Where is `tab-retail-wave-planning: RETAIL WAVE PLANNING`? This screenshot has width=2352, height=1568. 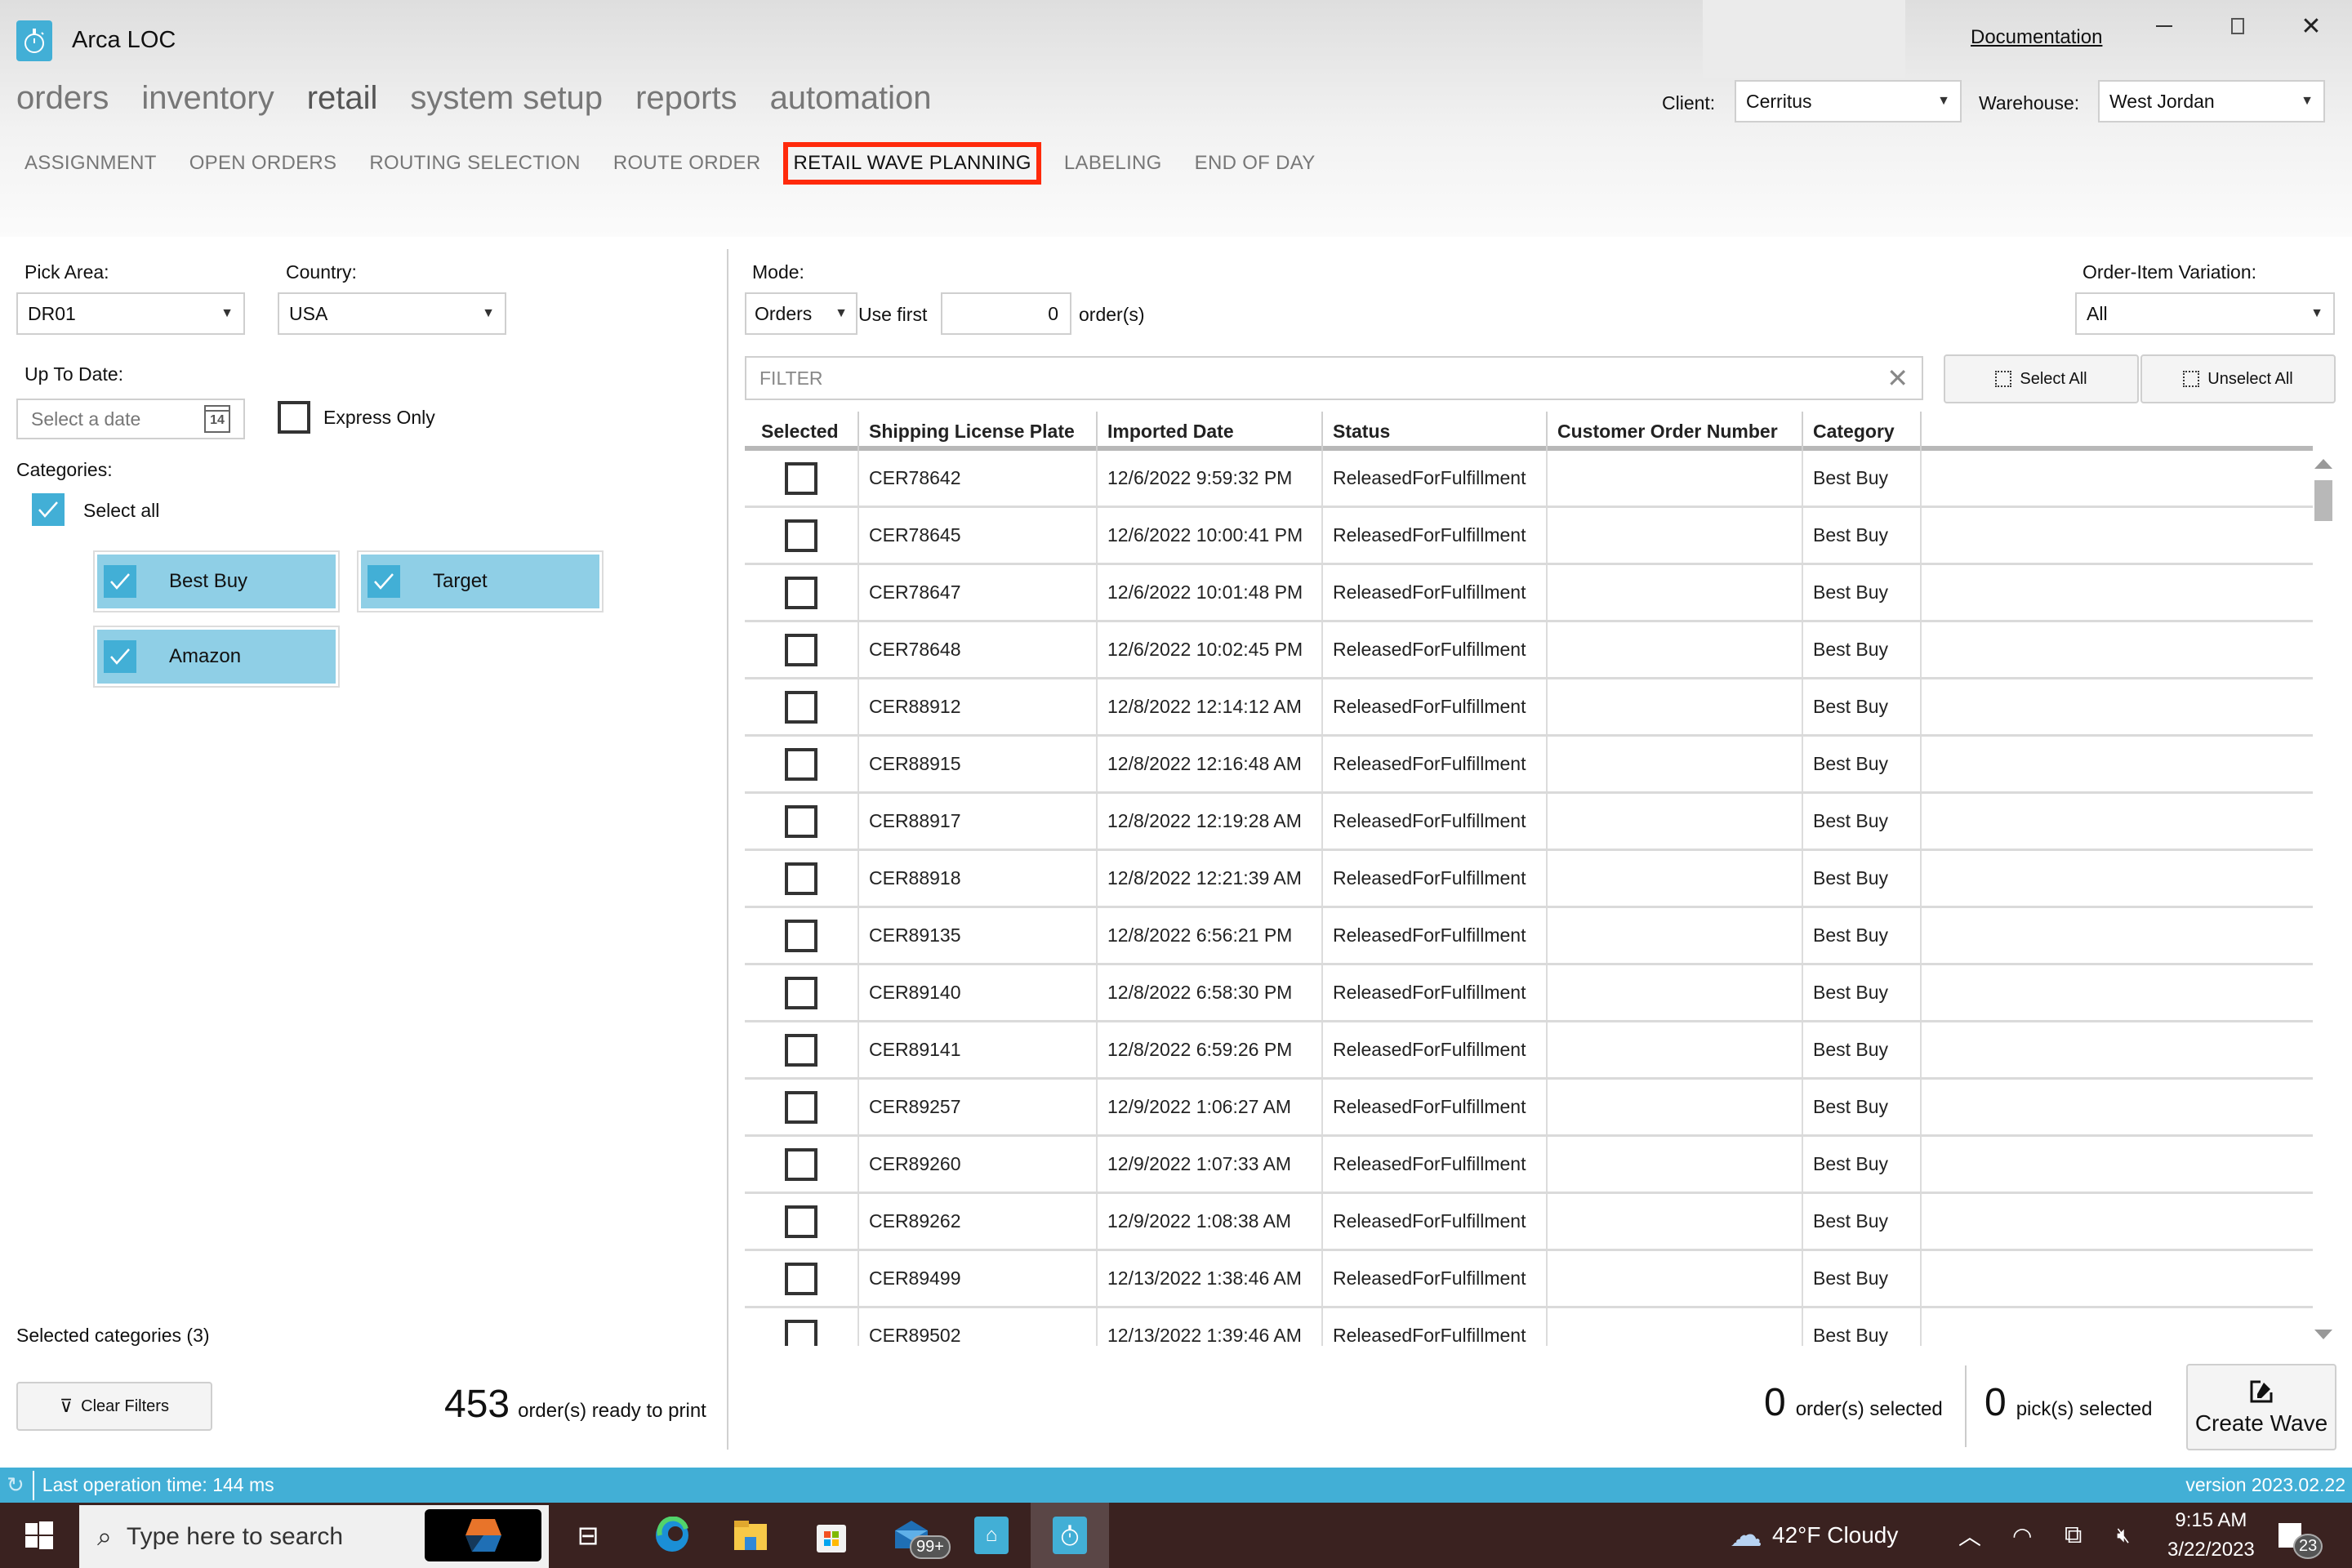
tab-retail-wave-planning: RETAIL WAVE PLANNING is located at coordinates (912, 163).